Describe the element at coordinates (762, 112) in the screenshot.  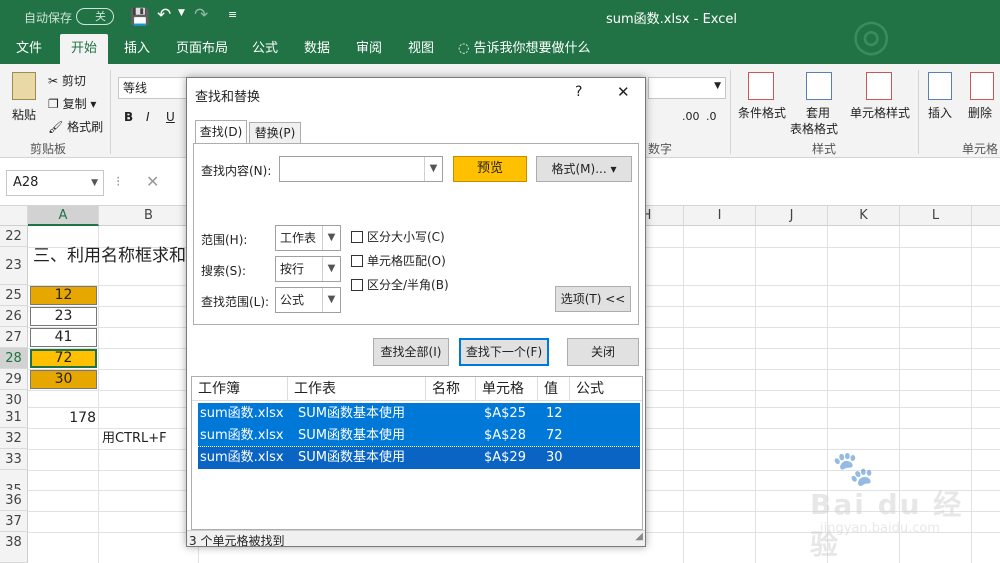
I see `conditional-format-button: 条件格式` at that location.